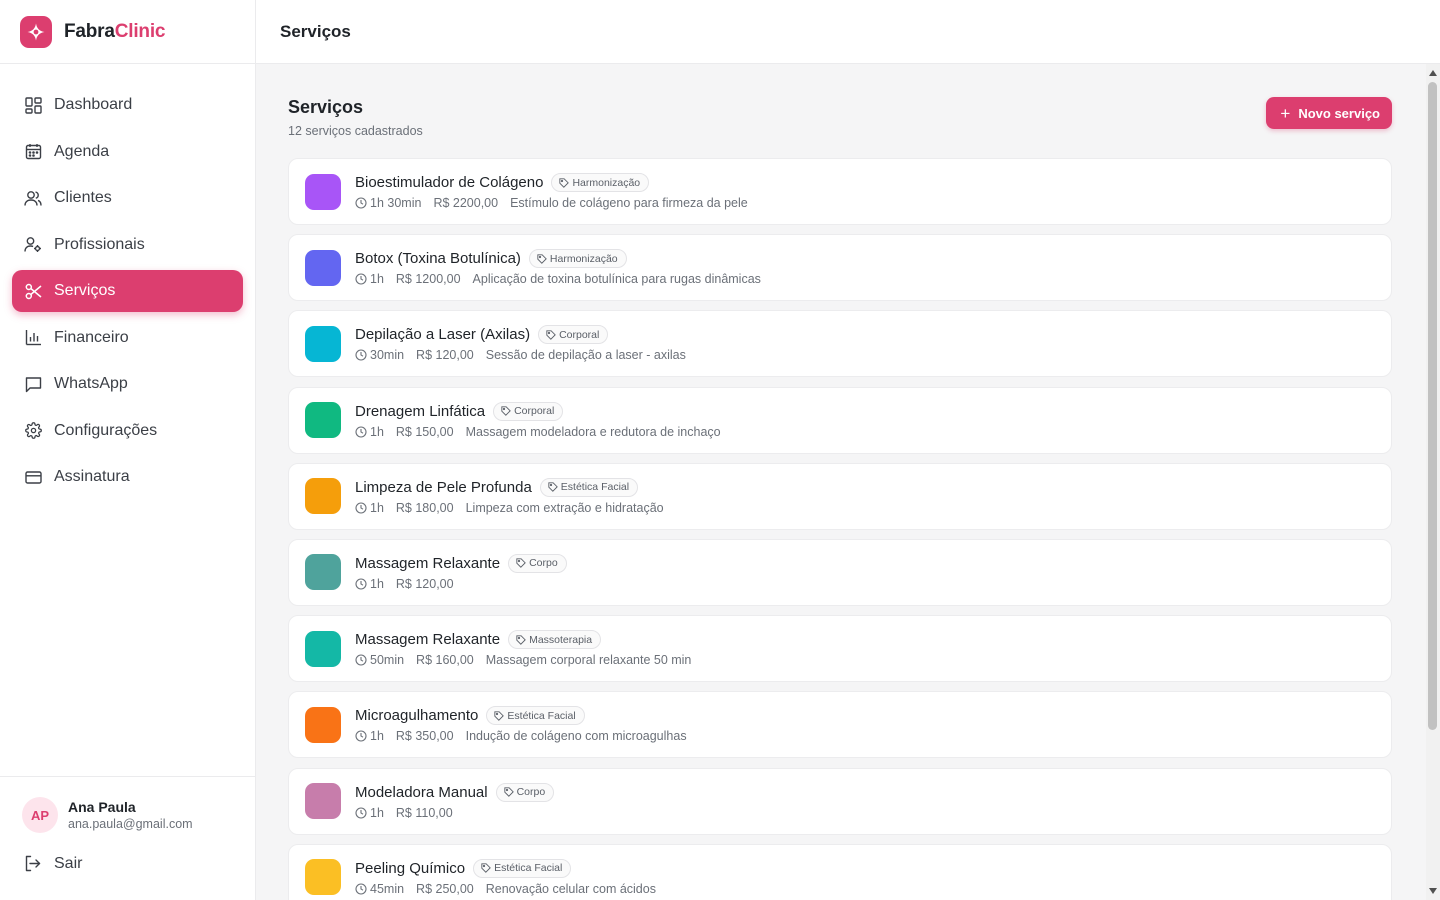  Describe the element at coordinates (848, 32) in the screenshot. I see `topbar: Serviços` at that location.